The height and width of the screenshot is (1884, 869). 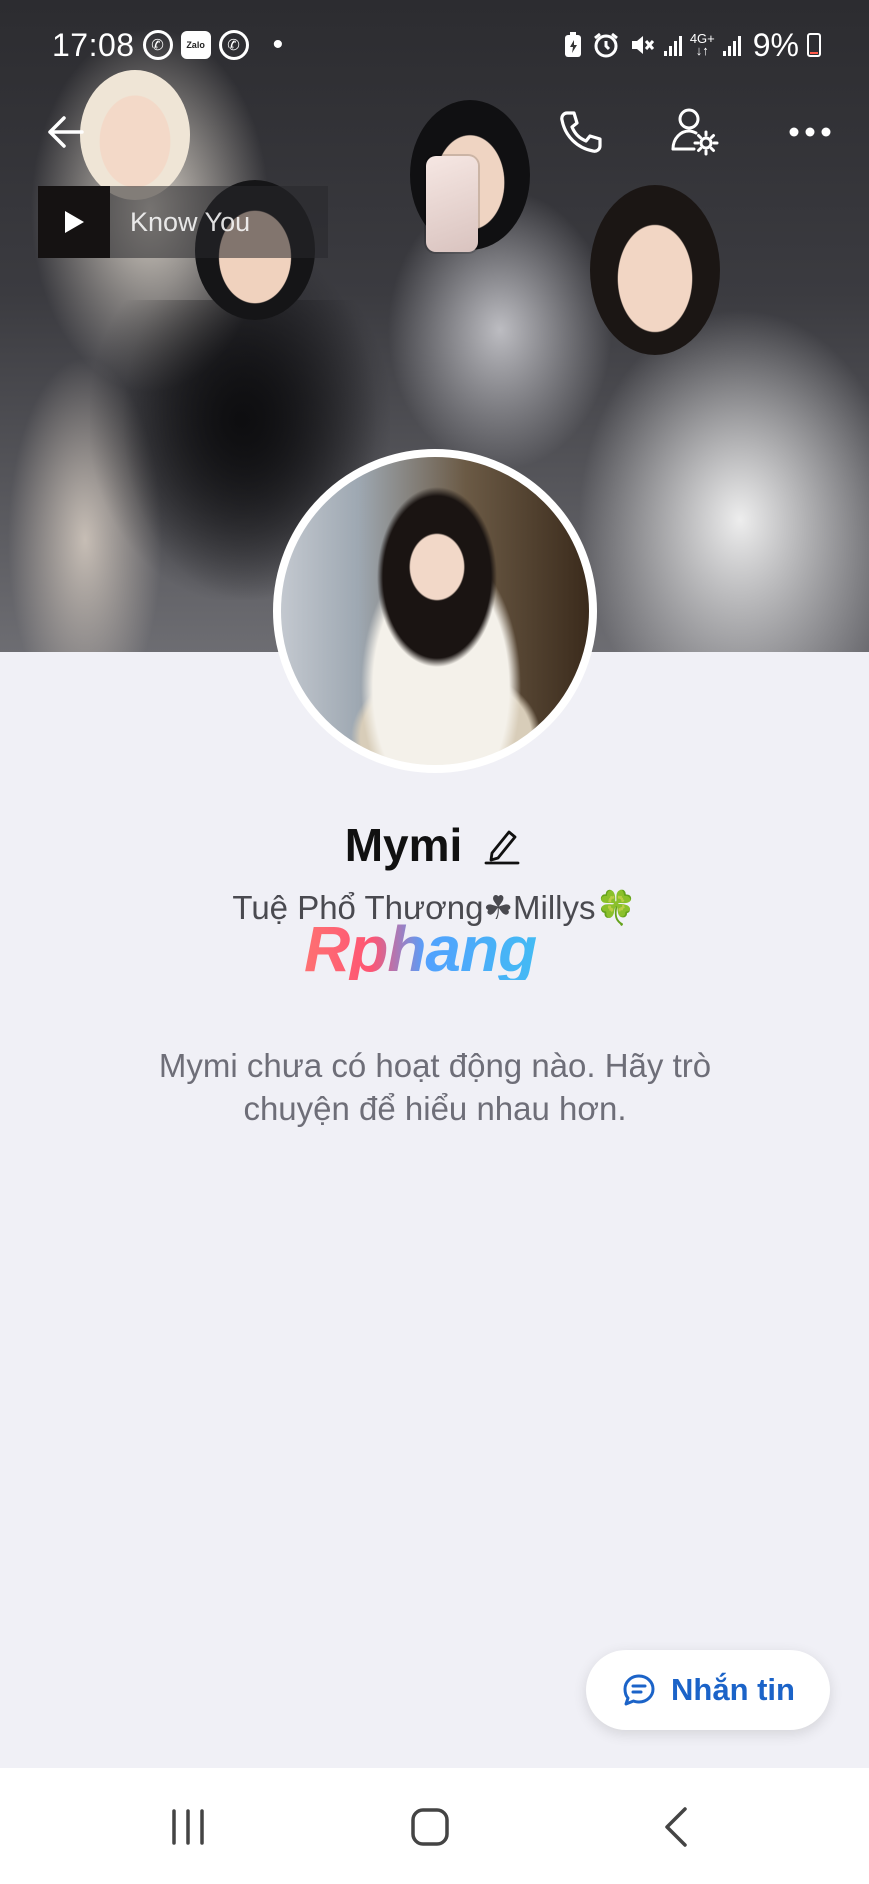 I want to click on avatar, so click(x=435, y=611).